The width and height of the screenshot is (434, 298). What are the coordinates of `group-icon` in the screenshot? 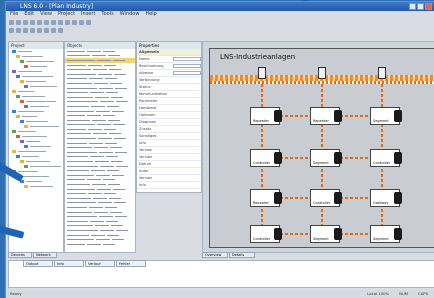 It's located at (53, 30).